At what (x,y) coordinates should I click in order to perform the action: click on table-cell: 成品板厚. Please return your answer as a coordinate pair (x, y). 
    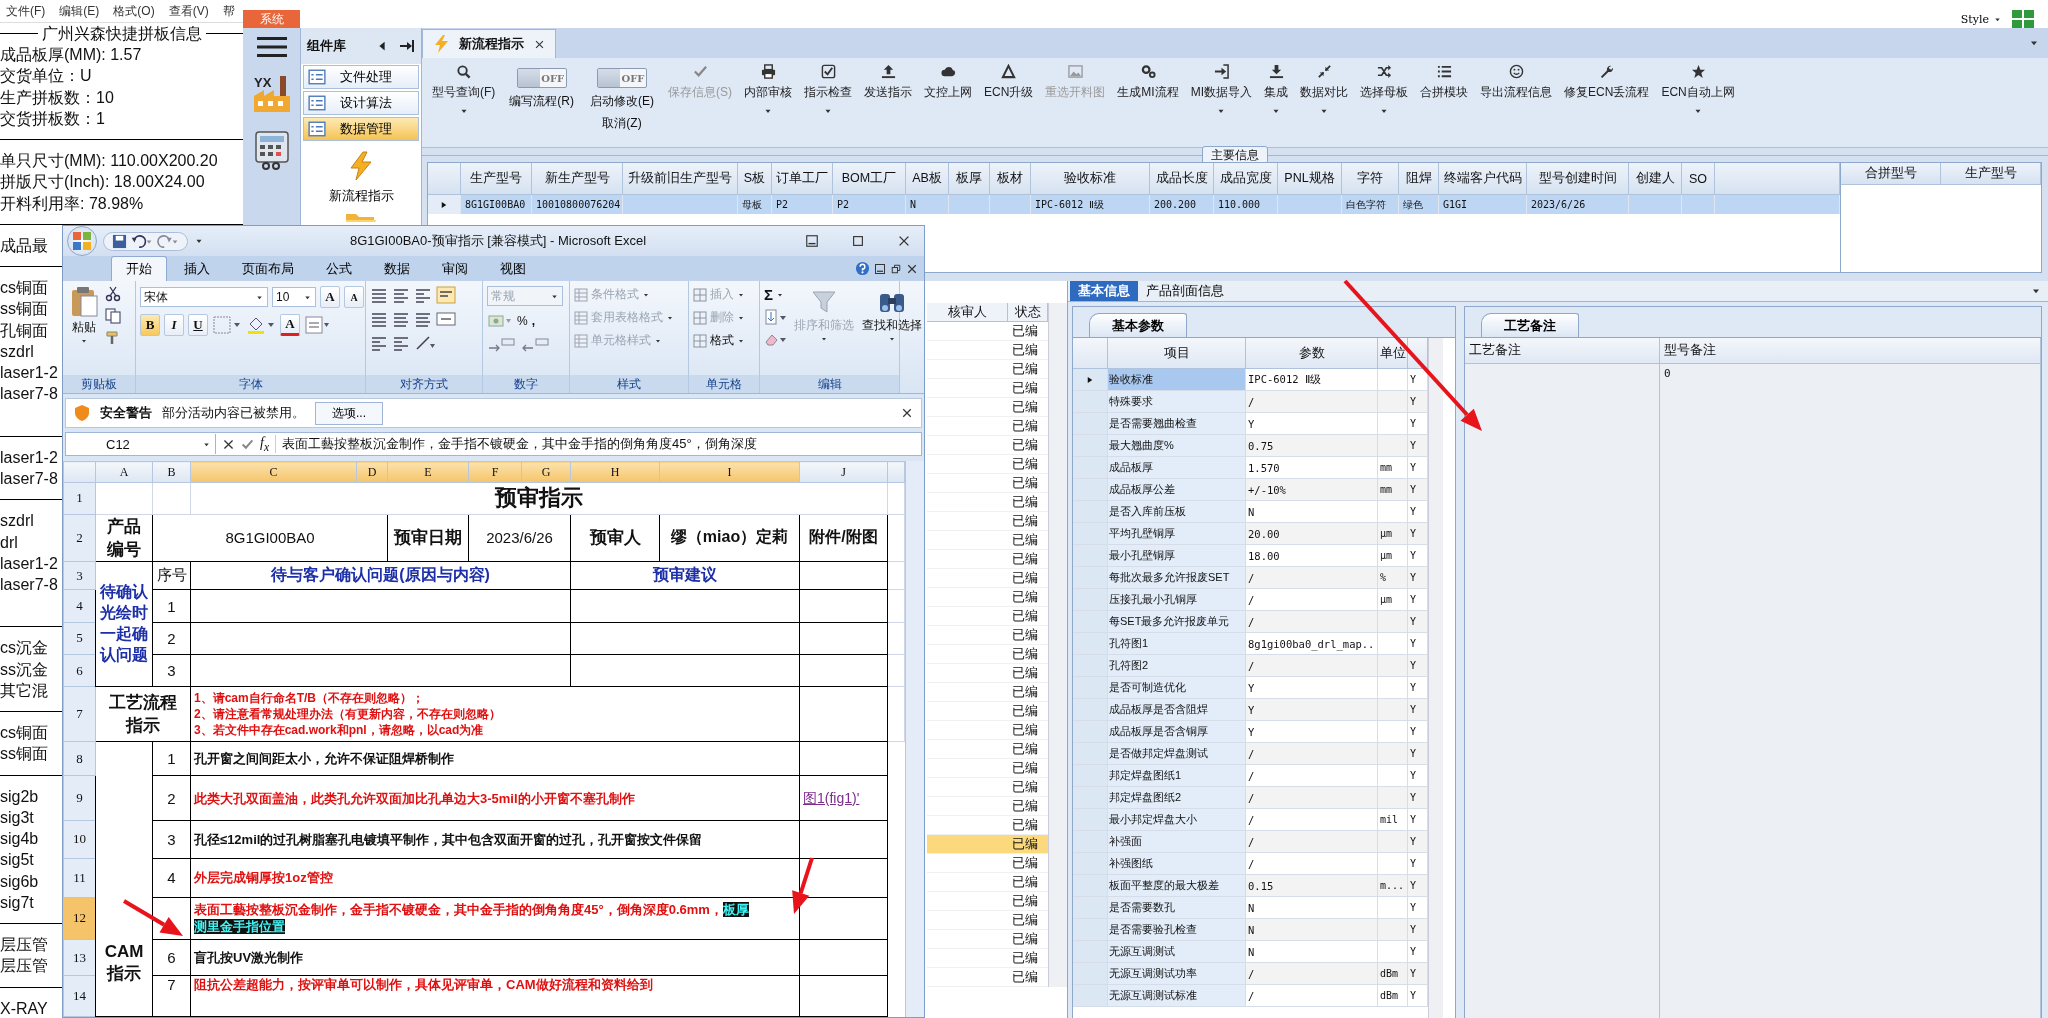
    Looking at the image, I should click on (1177, 468).